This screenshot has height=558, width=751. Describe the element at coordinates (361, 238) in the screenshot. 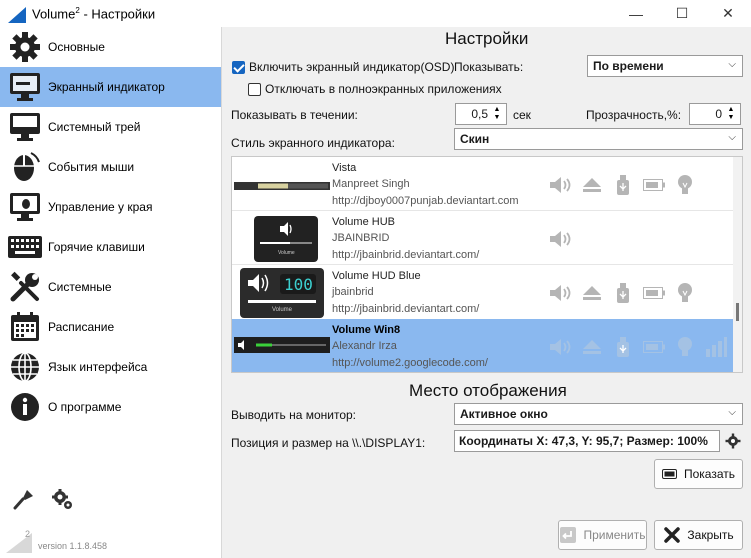

I see `skin-author: JBAINBRID` at that location.